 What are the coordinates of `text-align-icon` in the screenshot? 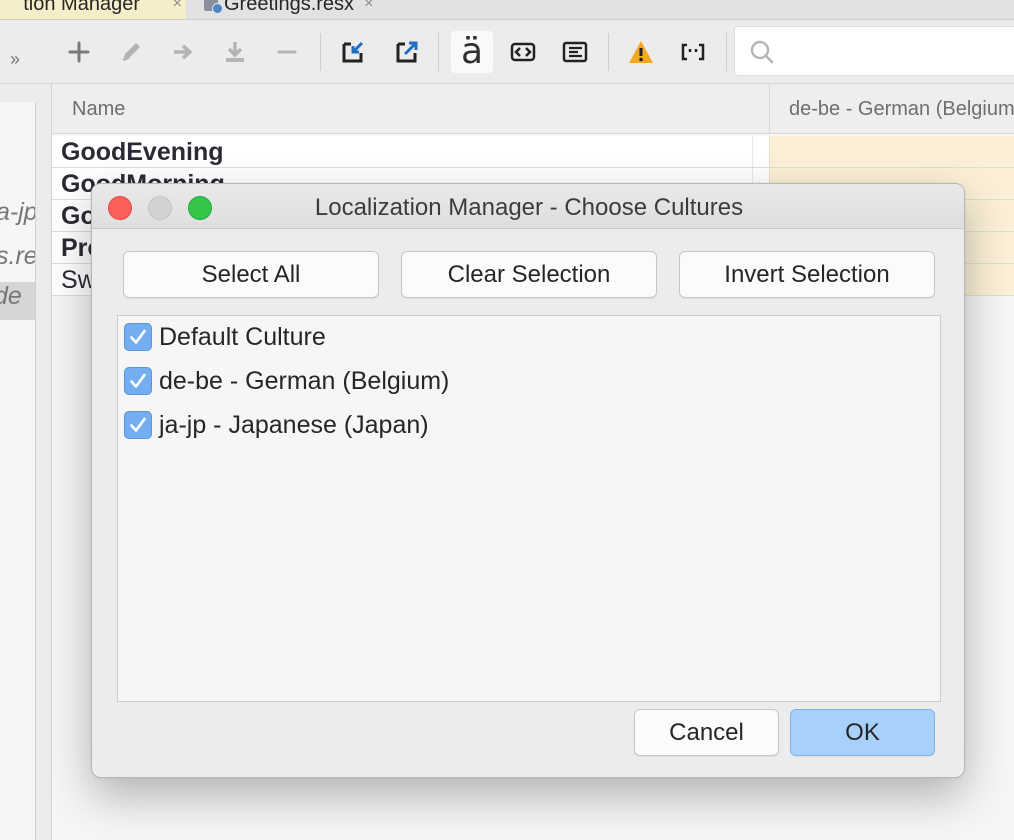 It's located at (575, 52).